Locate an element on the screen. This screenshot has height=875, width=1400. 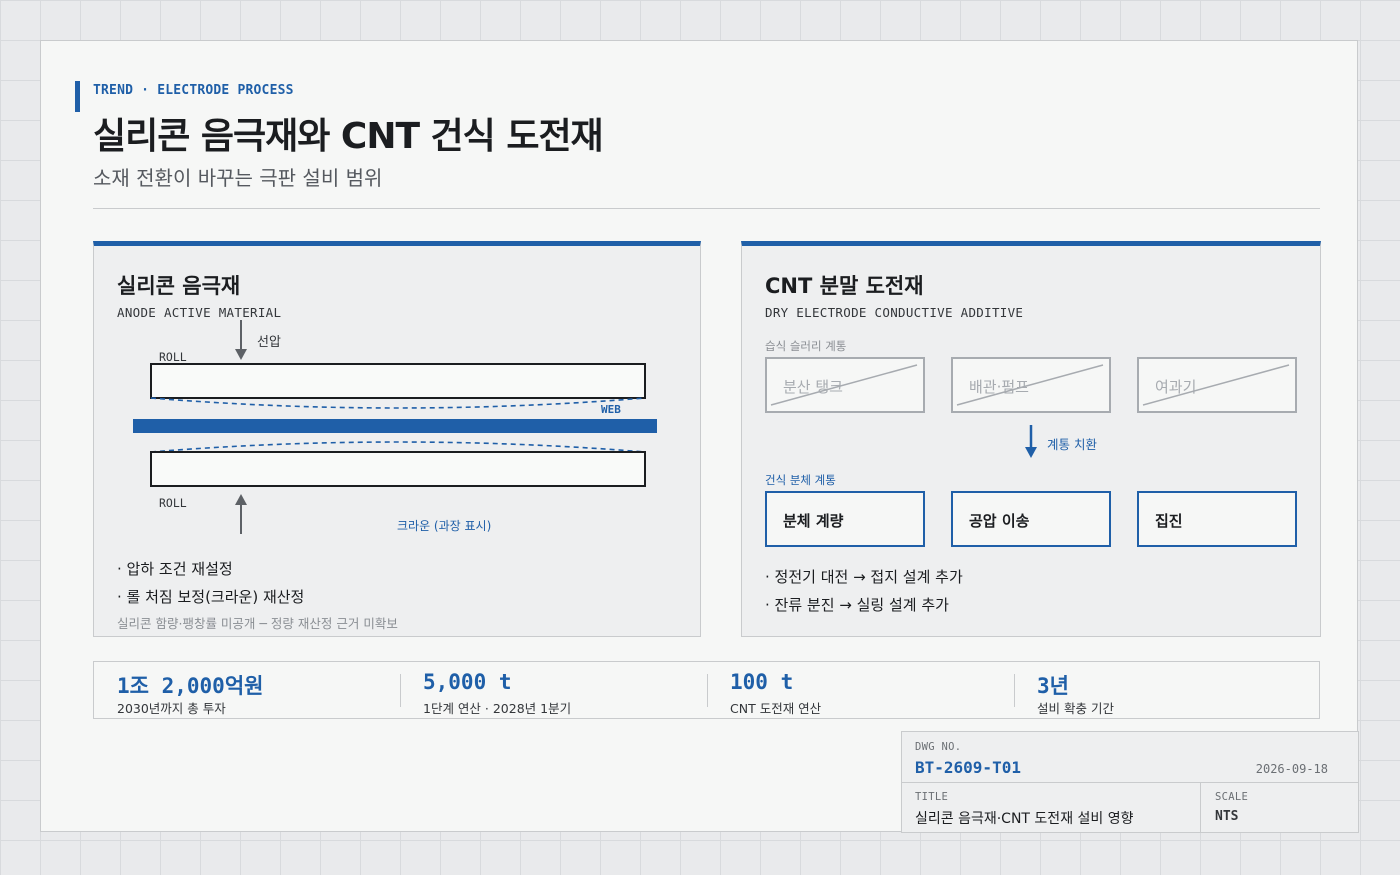
scale-caption: SCALE is located at coordinates (1232, 797).